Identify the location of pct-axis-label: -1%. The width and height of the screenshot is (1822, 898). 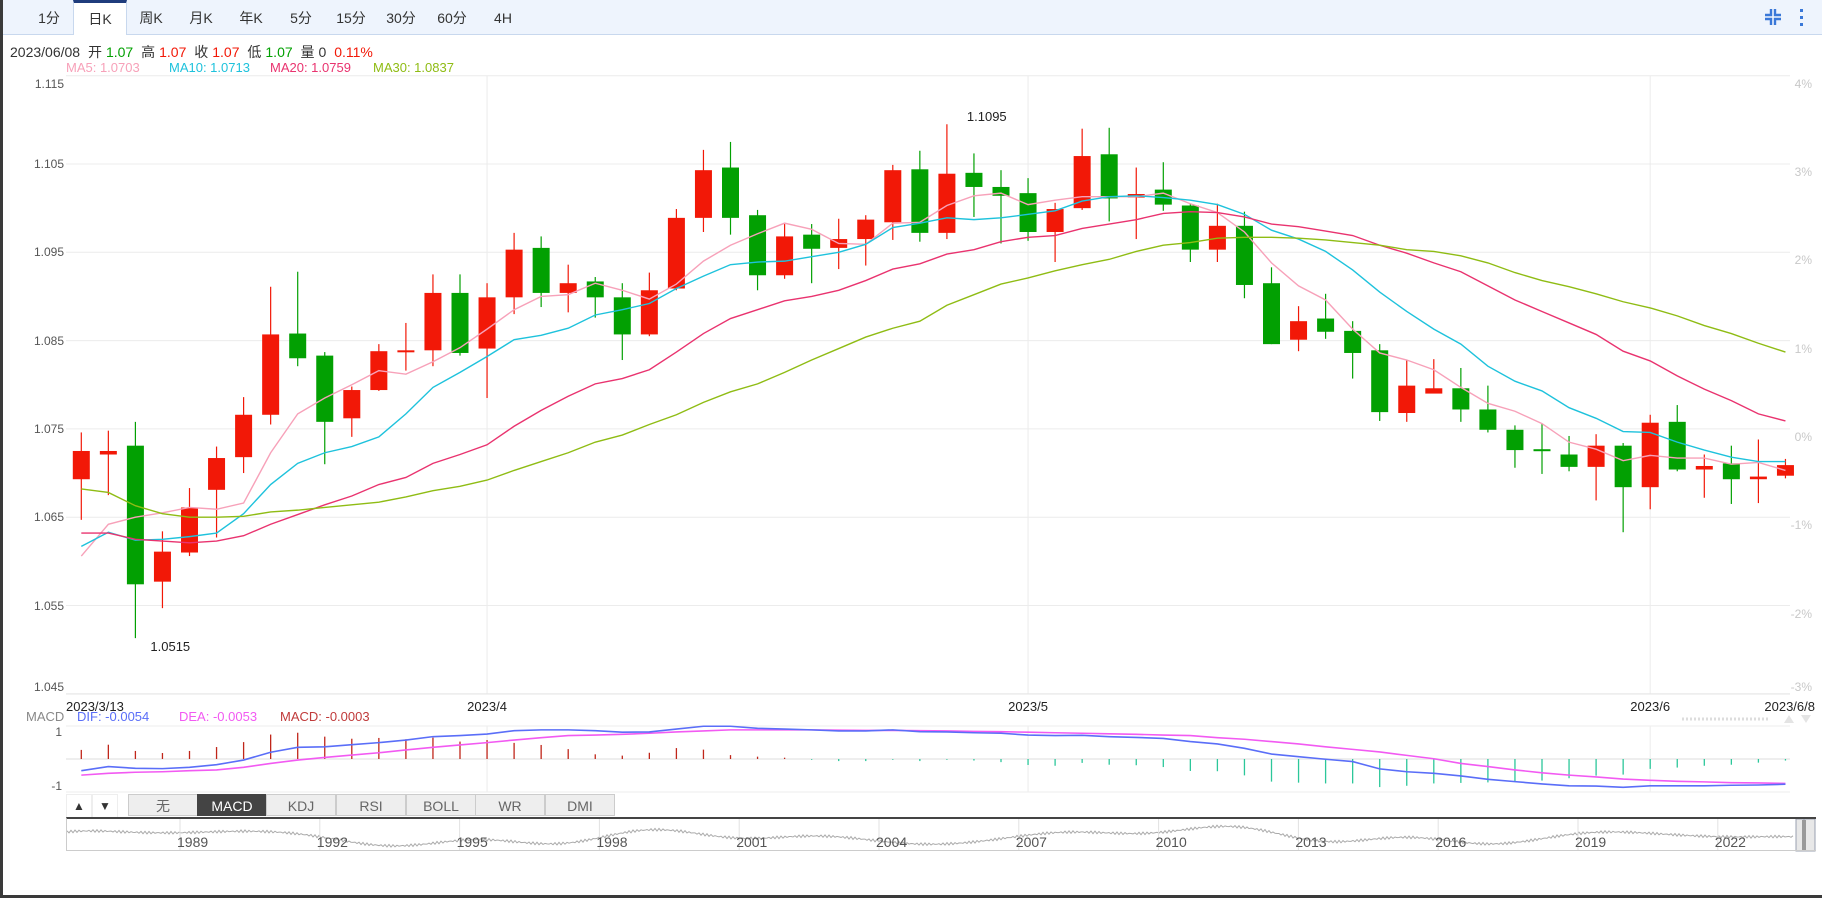
(1801, 525).